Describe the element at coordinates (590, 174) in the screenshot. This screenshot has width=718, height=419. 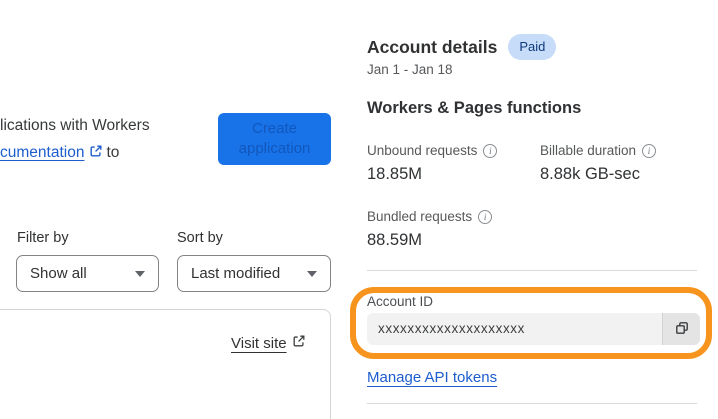
I see `metric-value: 8.88k GB-sec` at that location.